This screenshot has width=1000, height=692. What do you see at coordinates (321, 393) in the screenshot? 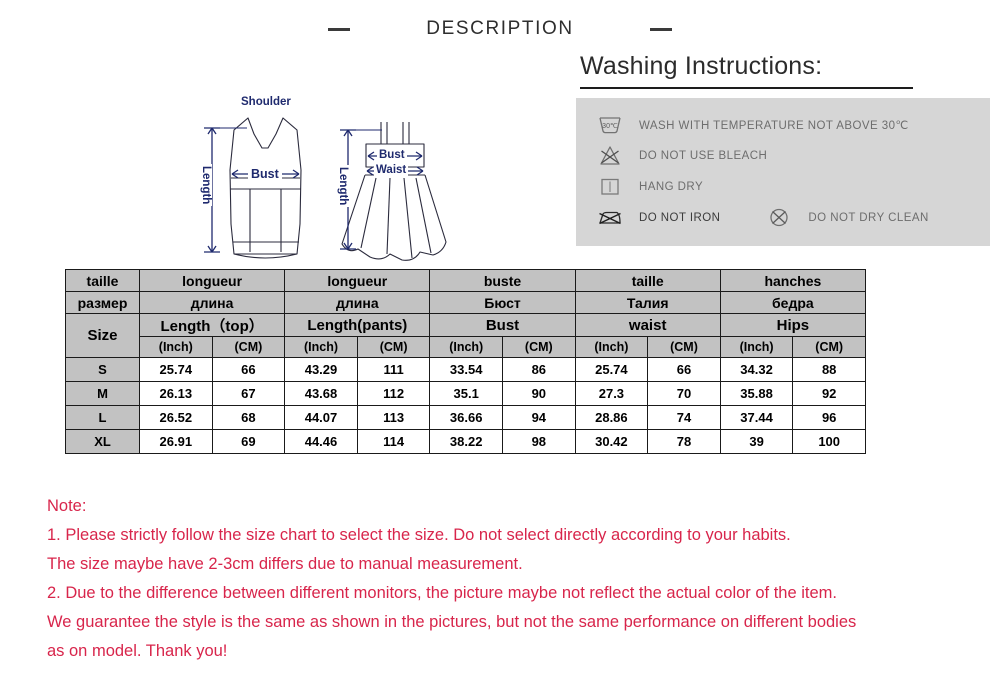
I see `measure-cell: 43.68` at bounding box center [321, 393].